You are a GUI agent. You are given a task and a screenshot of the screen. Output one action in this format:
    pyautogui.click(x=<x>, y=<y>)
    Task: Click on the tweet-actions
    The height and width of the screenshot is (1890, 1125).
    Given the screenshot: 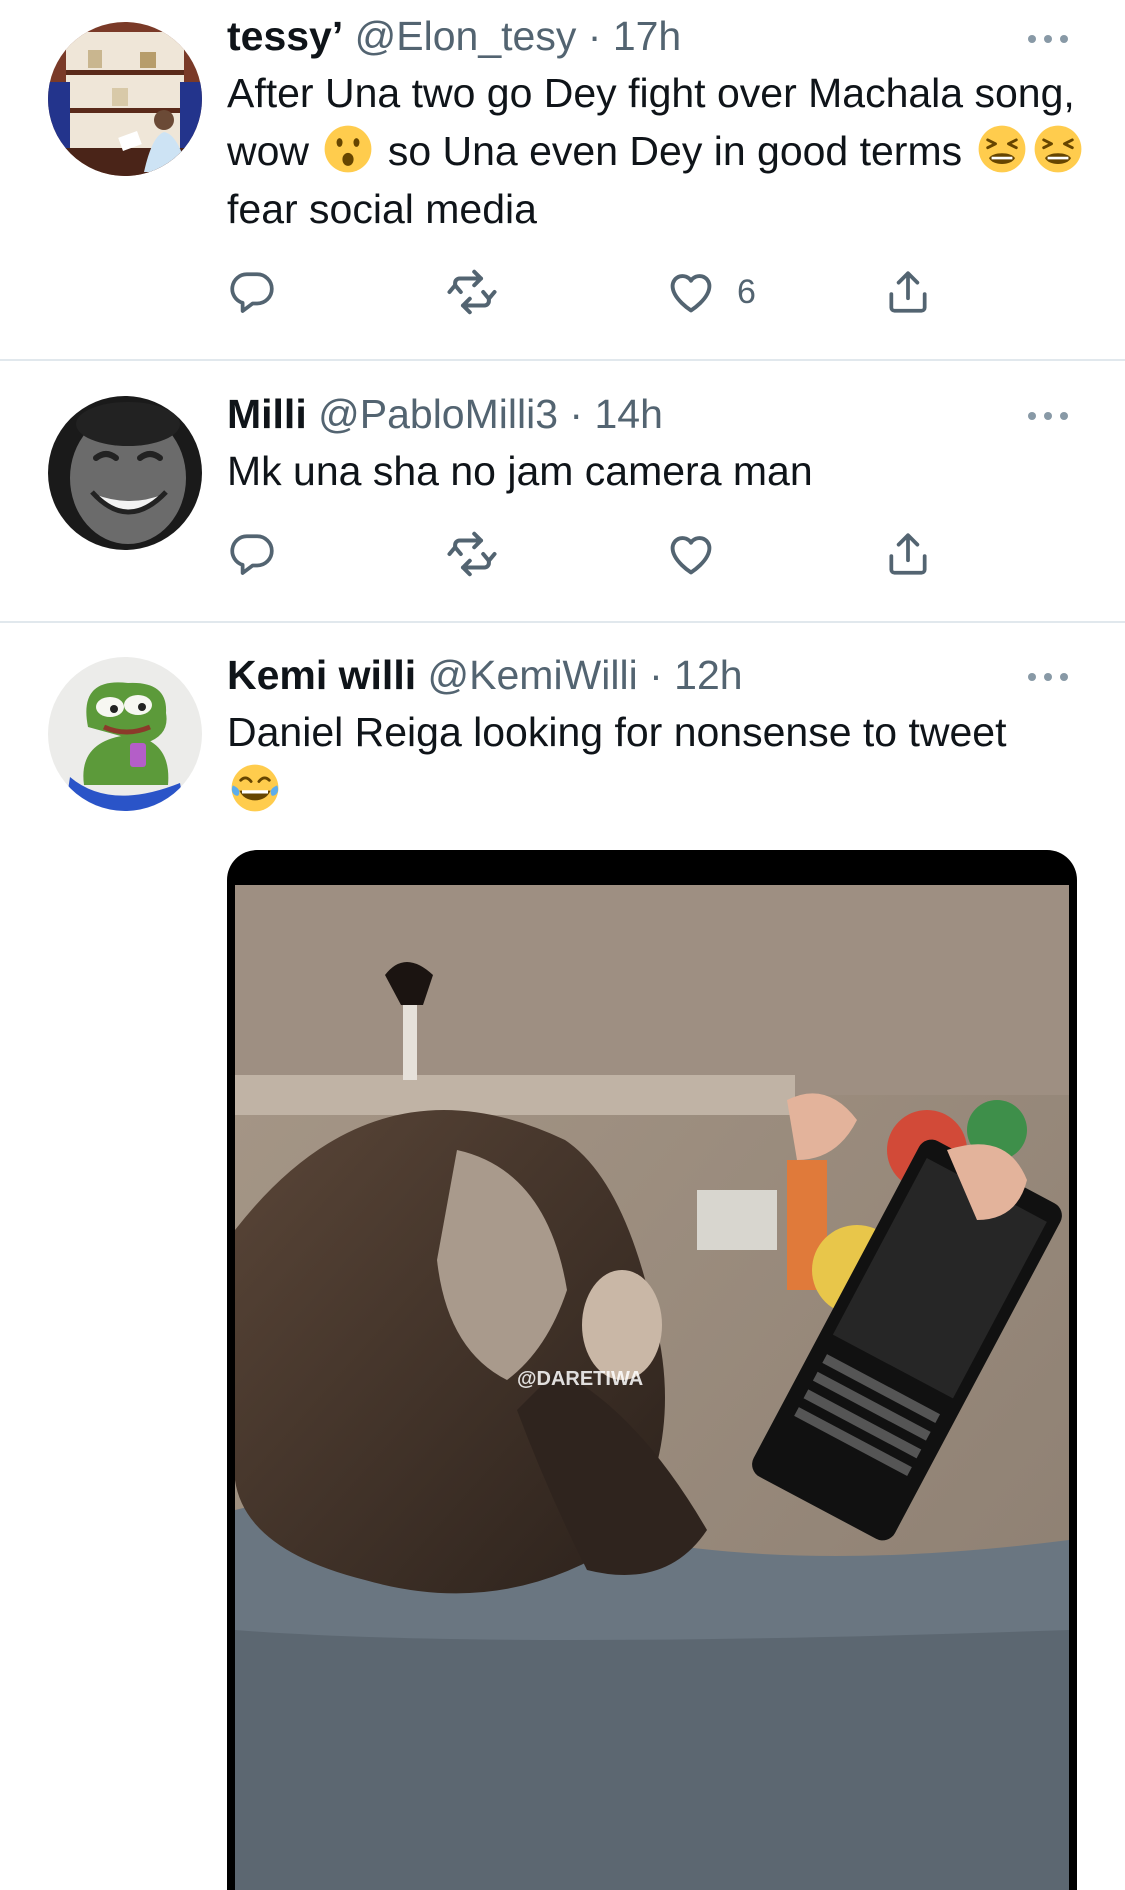 What is the action you would take?
    pyautogui.click(x=587, y=554)
    